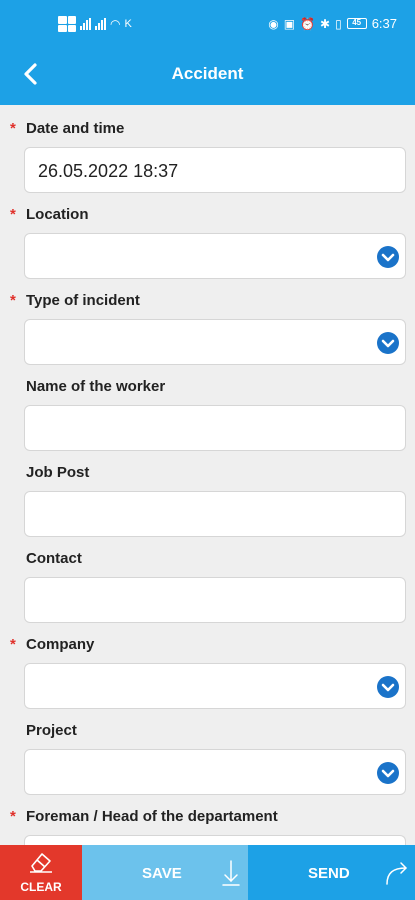 The width and height of the screenshot is (415, 900). I want to click on type-of-incident-select, so click(215, 342).